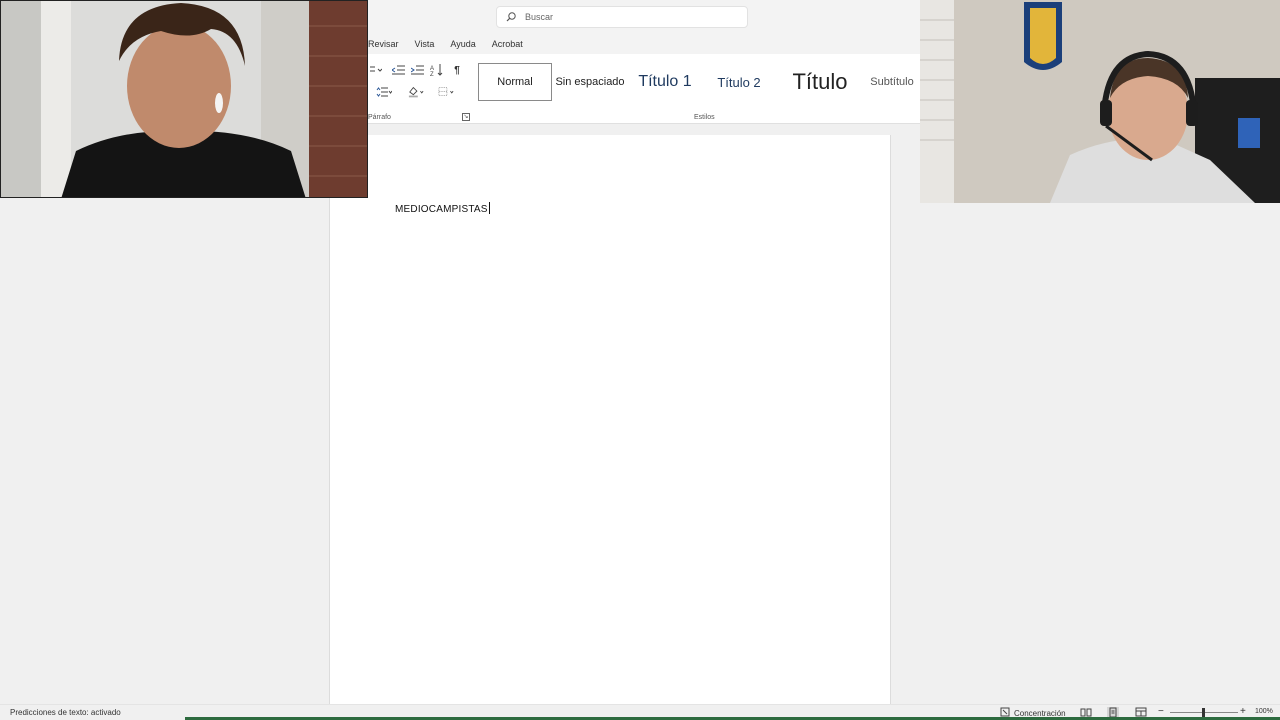 This screenshot has height=720, width=1280. I want to click on text-cursor, so click(489, 208).